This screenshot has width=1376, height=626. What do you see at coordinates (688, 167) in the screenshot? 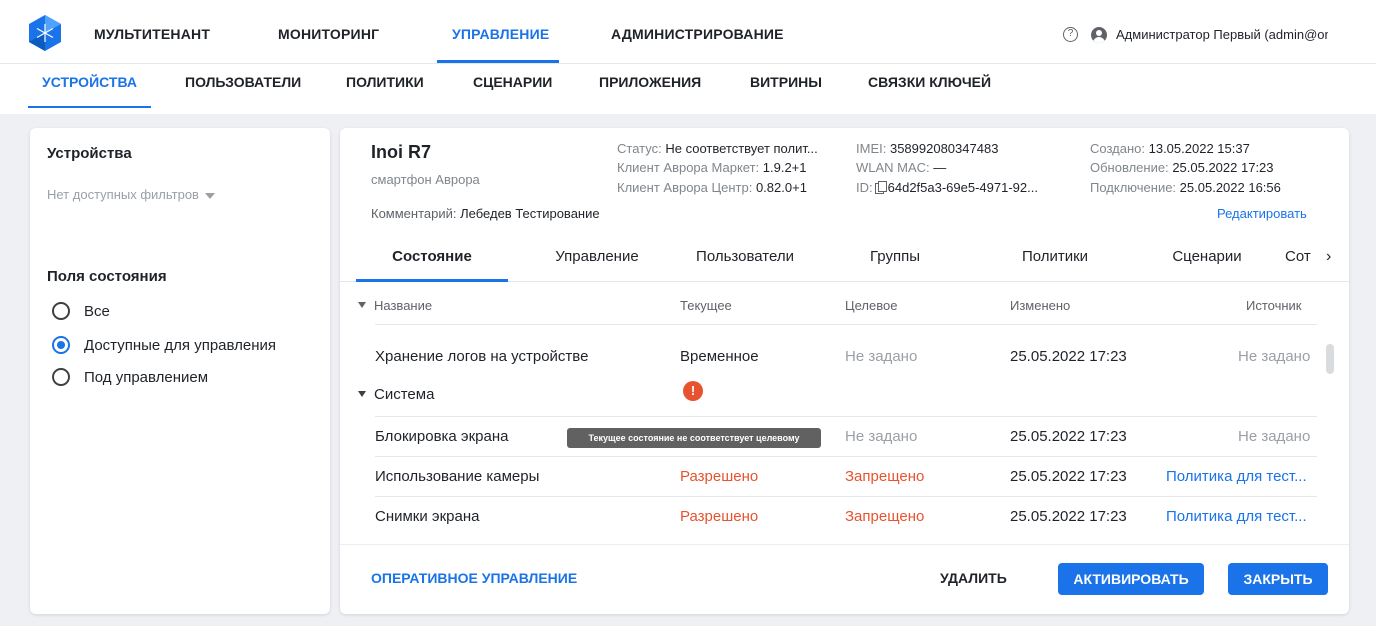
I see `market-label: Клиент Аврора Маркет:` at bounding box center [688, 167].